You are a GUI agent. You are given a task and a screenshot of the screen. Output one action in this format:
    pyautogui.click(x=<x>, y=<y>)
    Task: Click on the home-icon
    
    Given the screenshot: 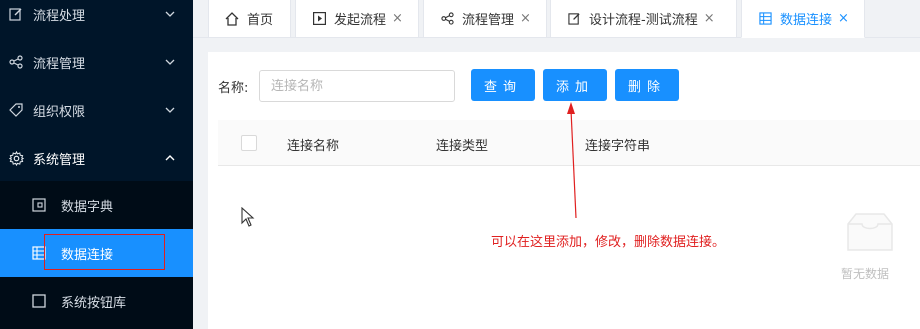 What is the action you would take?
    pyautogui.click(x=232, y=18)
    